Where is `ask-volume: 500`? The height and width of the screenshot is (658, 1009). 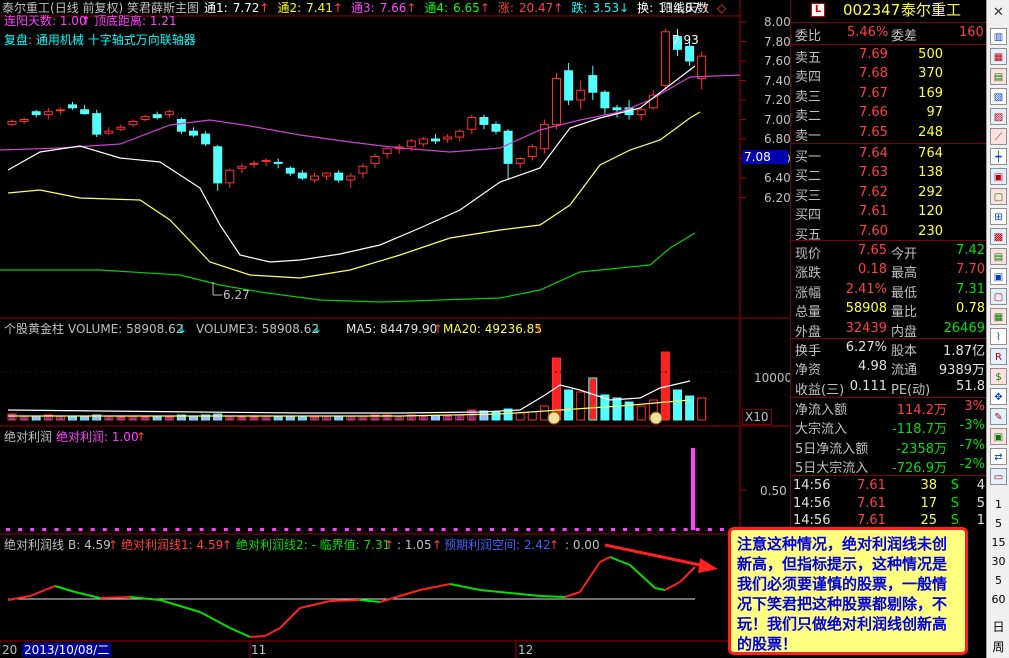 ask-volume: 500 is located at coordinates (930, 54).